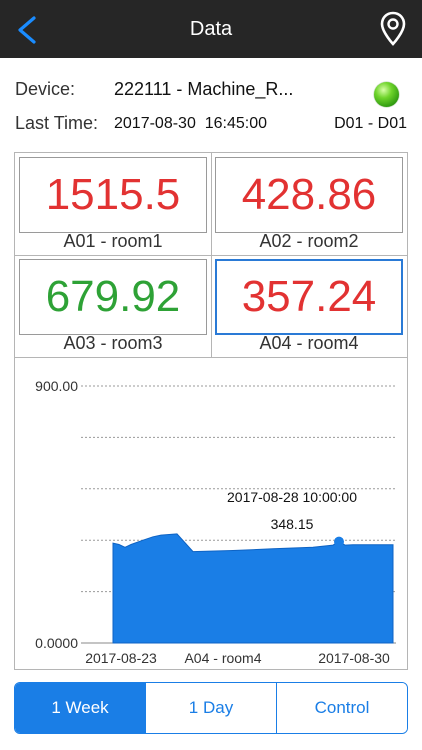 The image size is (422, 750). What do you see at coordinates (222, 658) in the screenshot?
I see `x-axis-series-label: A04 - room4` at bounding box center [222, 658].